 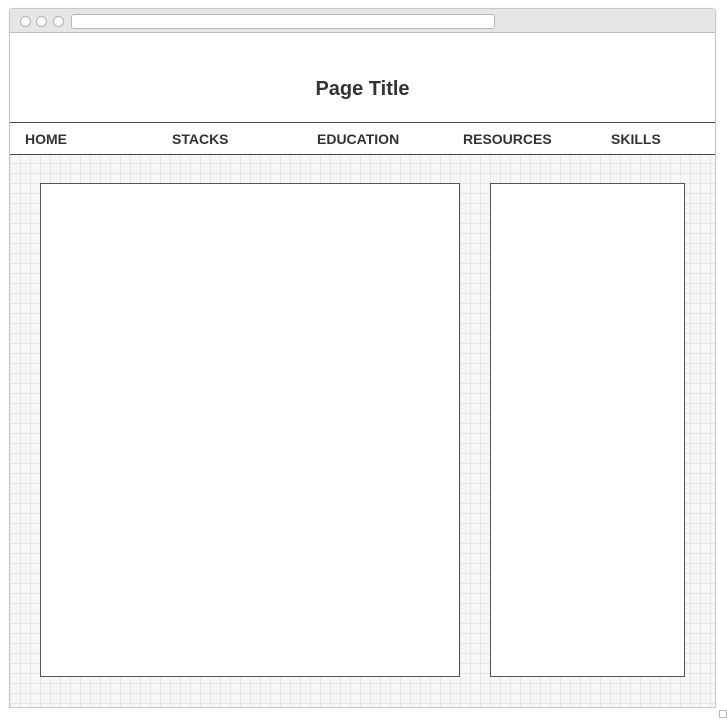 I want to click on window-resize-handle, so click(x=723, y=714).